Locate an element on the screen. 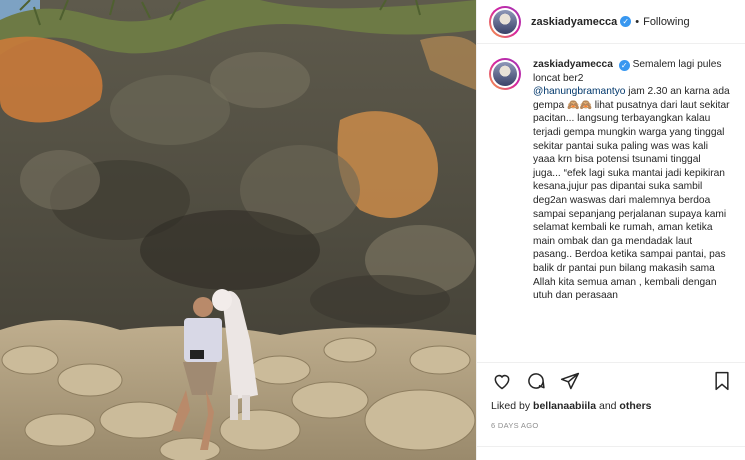 This screenshot has height=460, width=745. caption-username: zaskiadyamecca is located at coordinates (573, 64).